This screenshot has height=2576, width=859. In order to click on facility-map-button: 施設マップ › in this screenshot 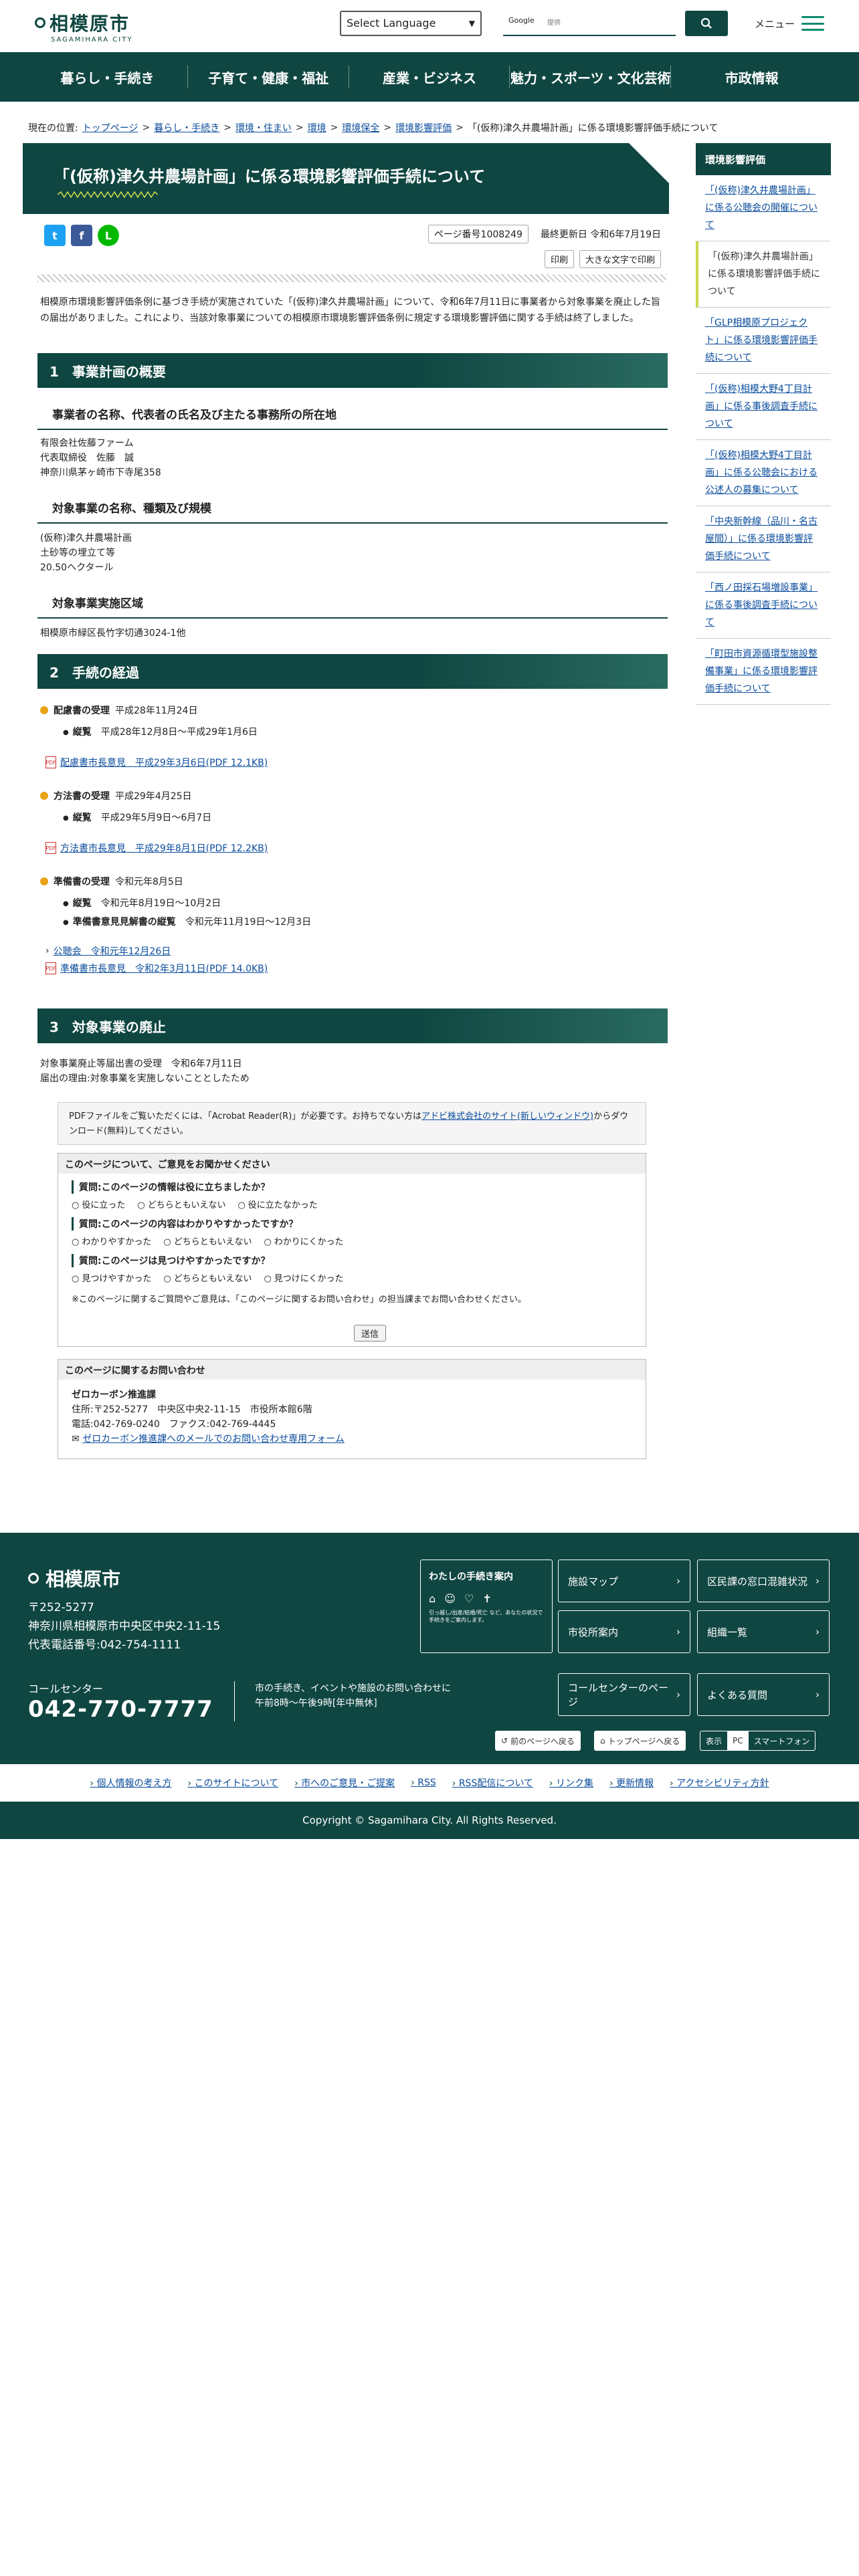, I will do `click(624, 1581)`.